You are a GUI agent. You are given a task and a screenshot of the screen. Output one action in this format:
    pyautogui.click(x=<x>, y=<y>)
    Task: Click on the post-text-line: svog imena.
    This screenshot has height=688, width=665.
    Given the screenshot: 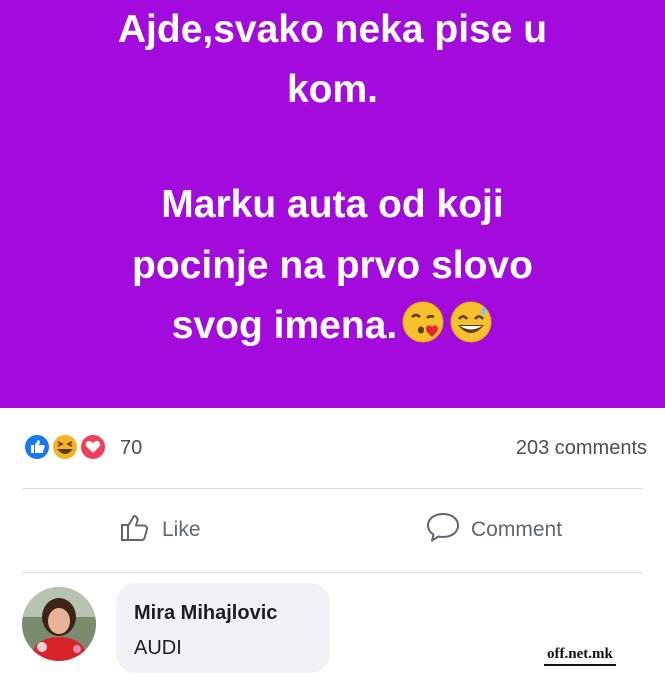 What is the action you would take?
    pyautogui.click(x=284, y=325)
    